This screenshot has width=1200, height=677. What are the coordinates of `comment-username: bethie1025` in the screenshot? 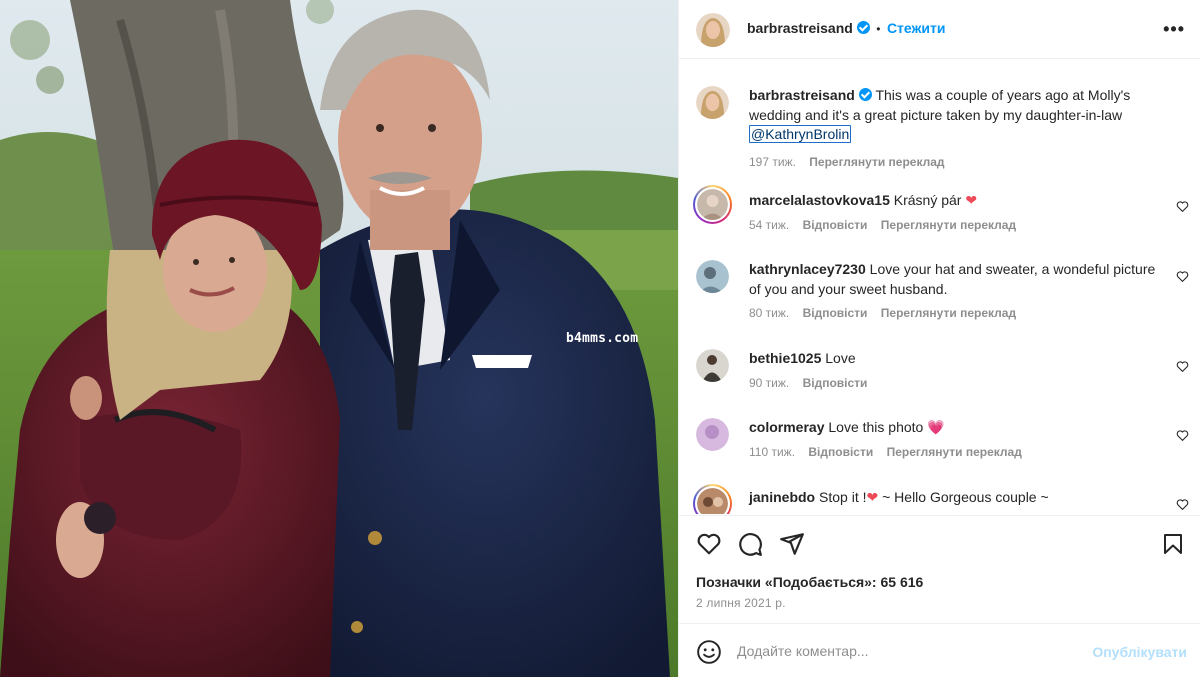 It's located at (785, 358).